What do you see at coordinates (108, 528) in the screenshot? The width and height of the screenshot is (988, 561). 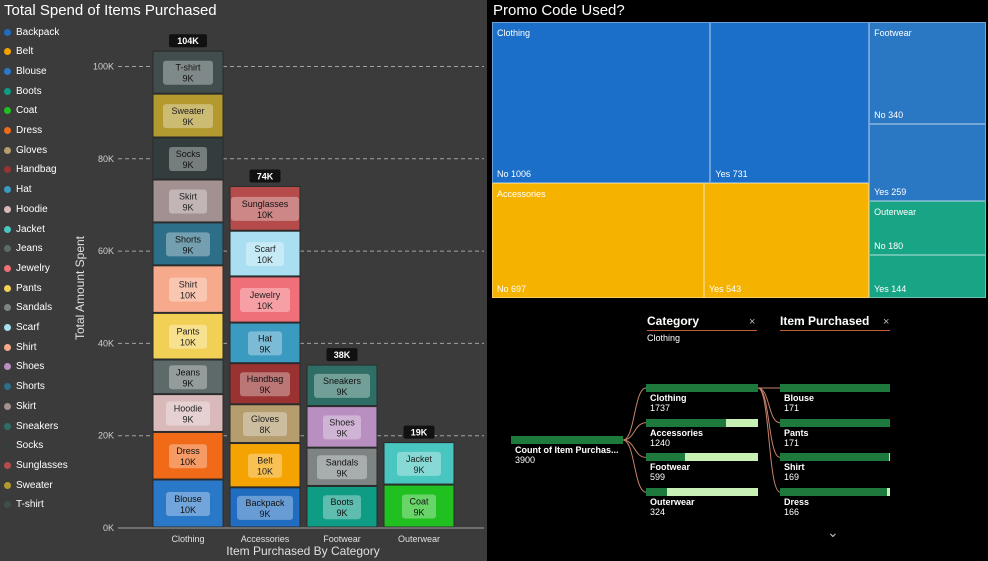 I see `y-tick-label: 0K` at bounding box center [108, 528].